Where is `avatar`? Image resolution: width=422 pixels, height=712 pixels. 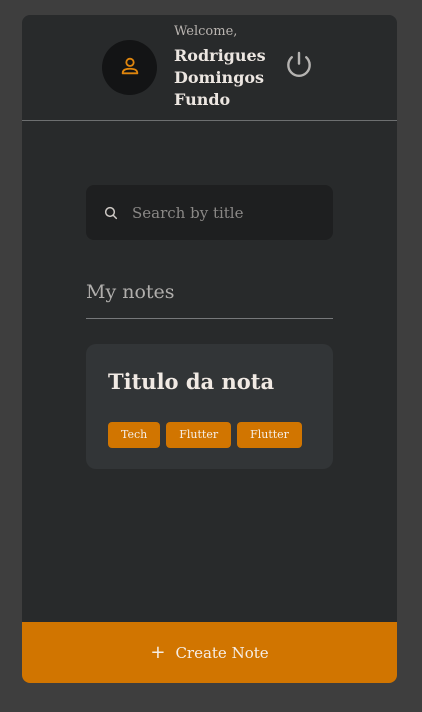
avatar is located at coordinates (129, 67).